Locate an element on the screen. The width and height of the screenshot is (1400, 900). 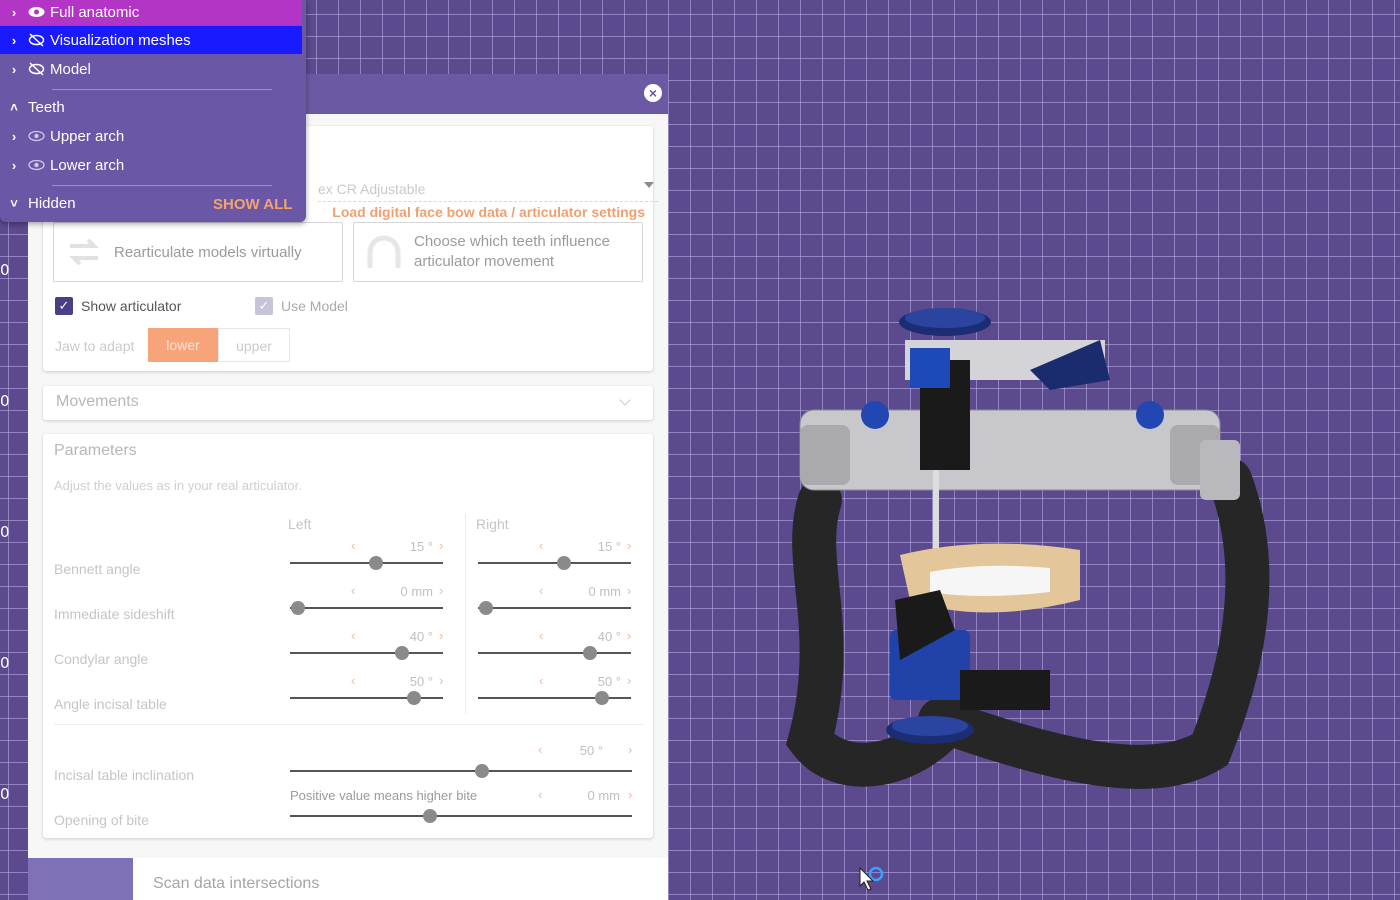
chevron-up-icon: ˄ is located at coordinates (14, 107).